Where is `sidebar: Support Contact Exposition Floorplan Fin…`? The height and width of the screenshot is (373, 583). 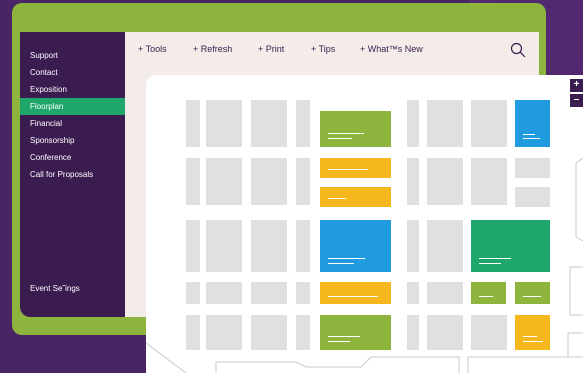 sidebar: Support Contact Exposition Floorplan Fin… is located at coordinates (72, 174).